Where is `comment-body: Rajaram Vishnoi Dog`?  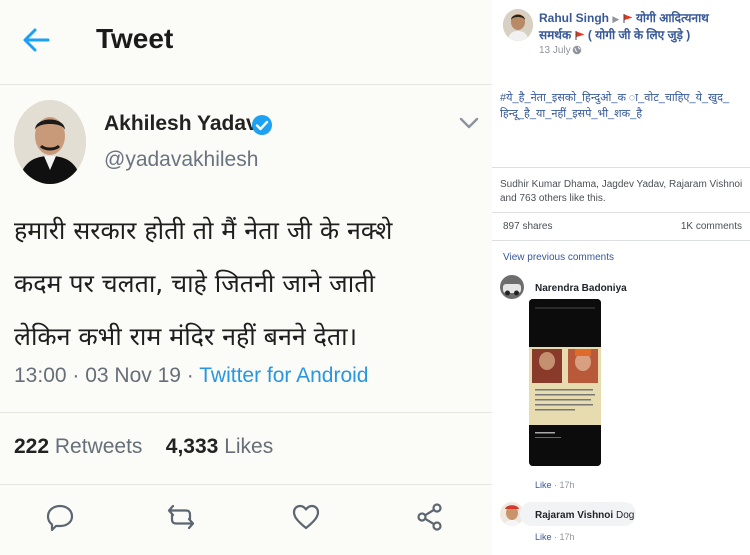
comment-body: Rajaram Vishnoi Dog is located at coordinates (584, 515).